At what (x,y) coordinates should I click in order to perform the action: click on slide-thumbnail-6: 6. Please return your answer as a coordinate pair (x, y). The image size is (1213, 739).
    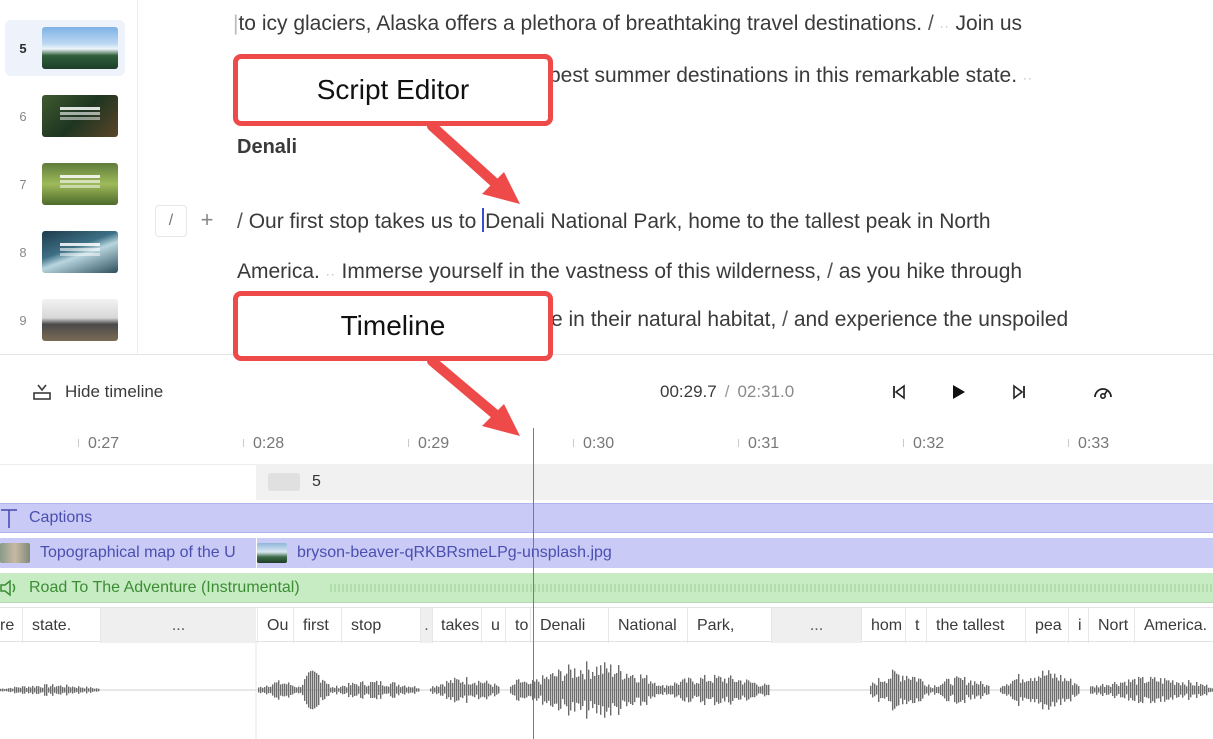
    Looking at the image, I should click on (65, 116).